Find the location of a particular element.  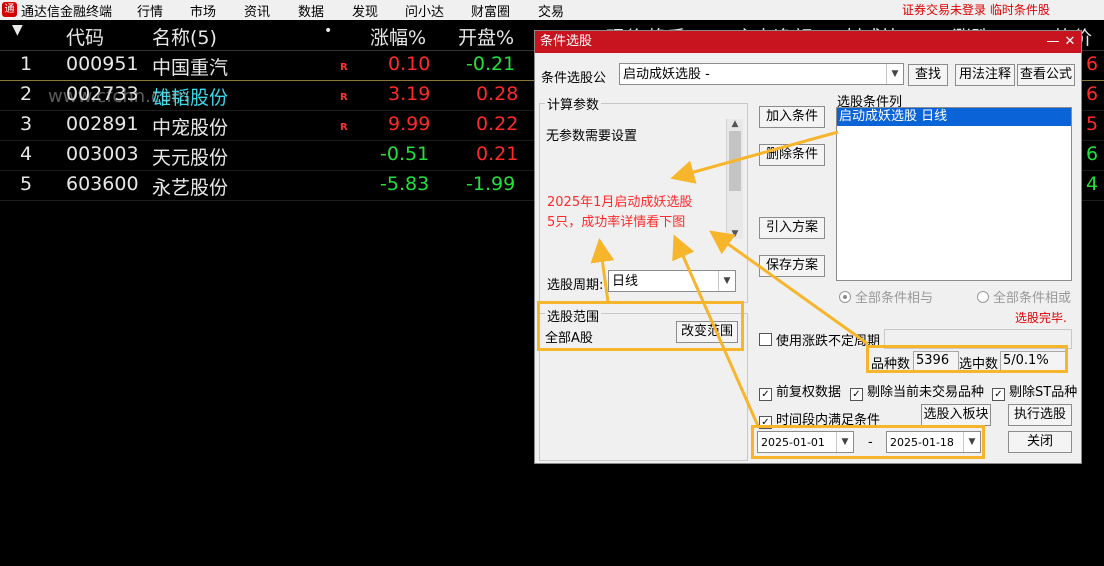

arrow-to-annotation is located at coordinates (754, 157).